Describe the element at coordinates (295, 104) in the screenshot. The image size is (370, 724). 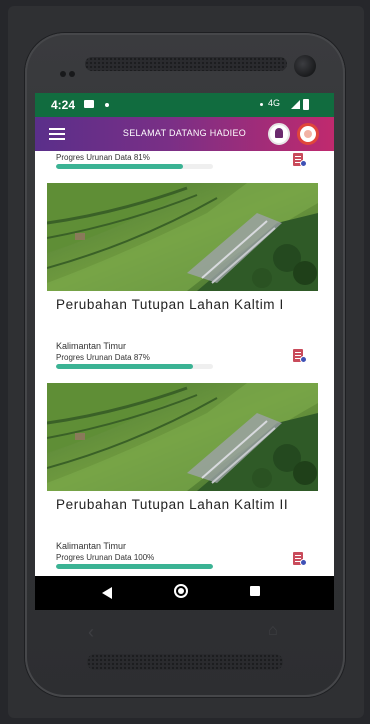
I see `signal-icon` at that location.